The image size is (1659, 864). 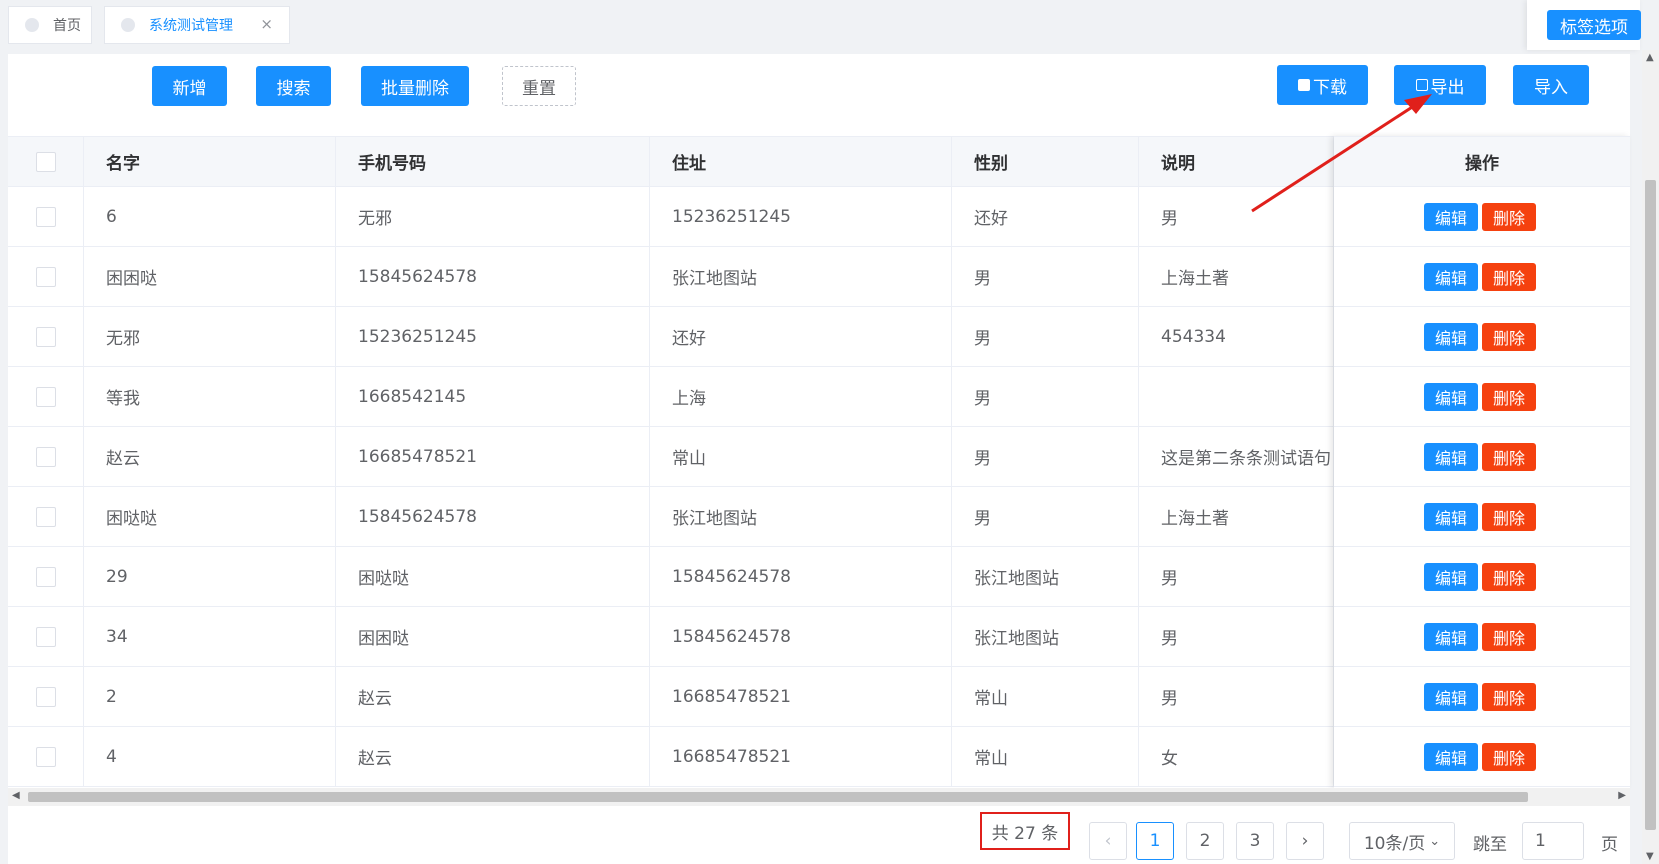 I want to click on column-header: 名字, so click(x=210, y=161).